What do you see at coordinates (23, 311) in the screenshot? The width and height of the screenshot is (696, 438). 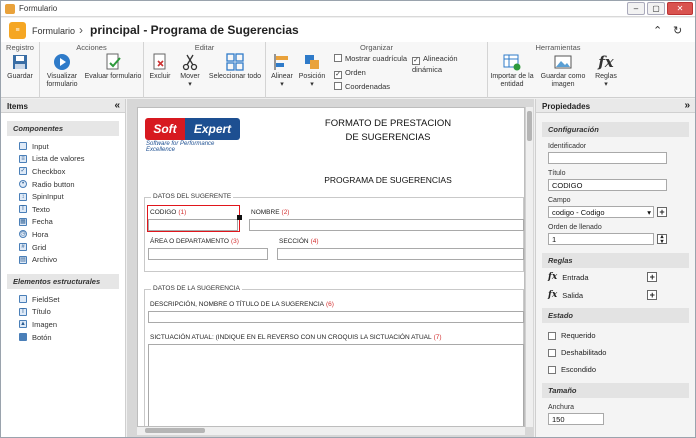 I see `title-icon: T` at bounding box center [23, 311].